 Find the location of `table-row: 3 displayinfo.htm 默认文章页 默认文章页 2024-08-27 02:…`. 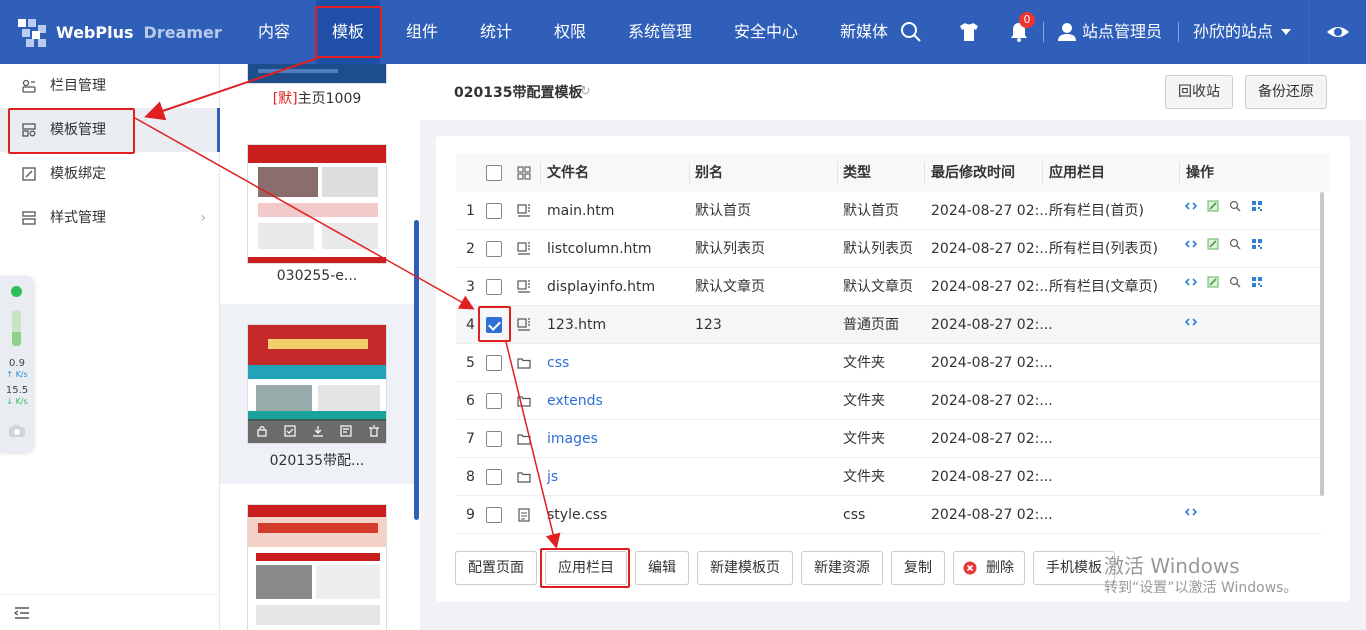

table-row: 3 displayinfo.htm 默认文章页 默认文章页 2024-08-27 02:… is located at coordinates (889, 287).